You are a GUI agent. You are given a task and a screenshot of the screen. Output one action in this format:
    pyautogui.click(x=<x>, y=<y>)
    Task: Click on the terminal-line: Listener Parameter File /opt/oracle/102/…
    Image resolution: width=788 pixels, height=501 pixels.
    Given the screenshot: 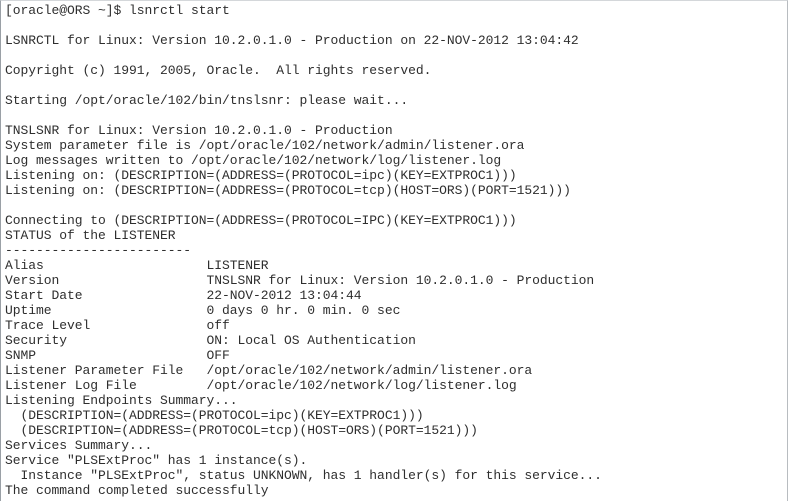 What is the action you would take?
    pyautogui.click(x=269, y=370)
    